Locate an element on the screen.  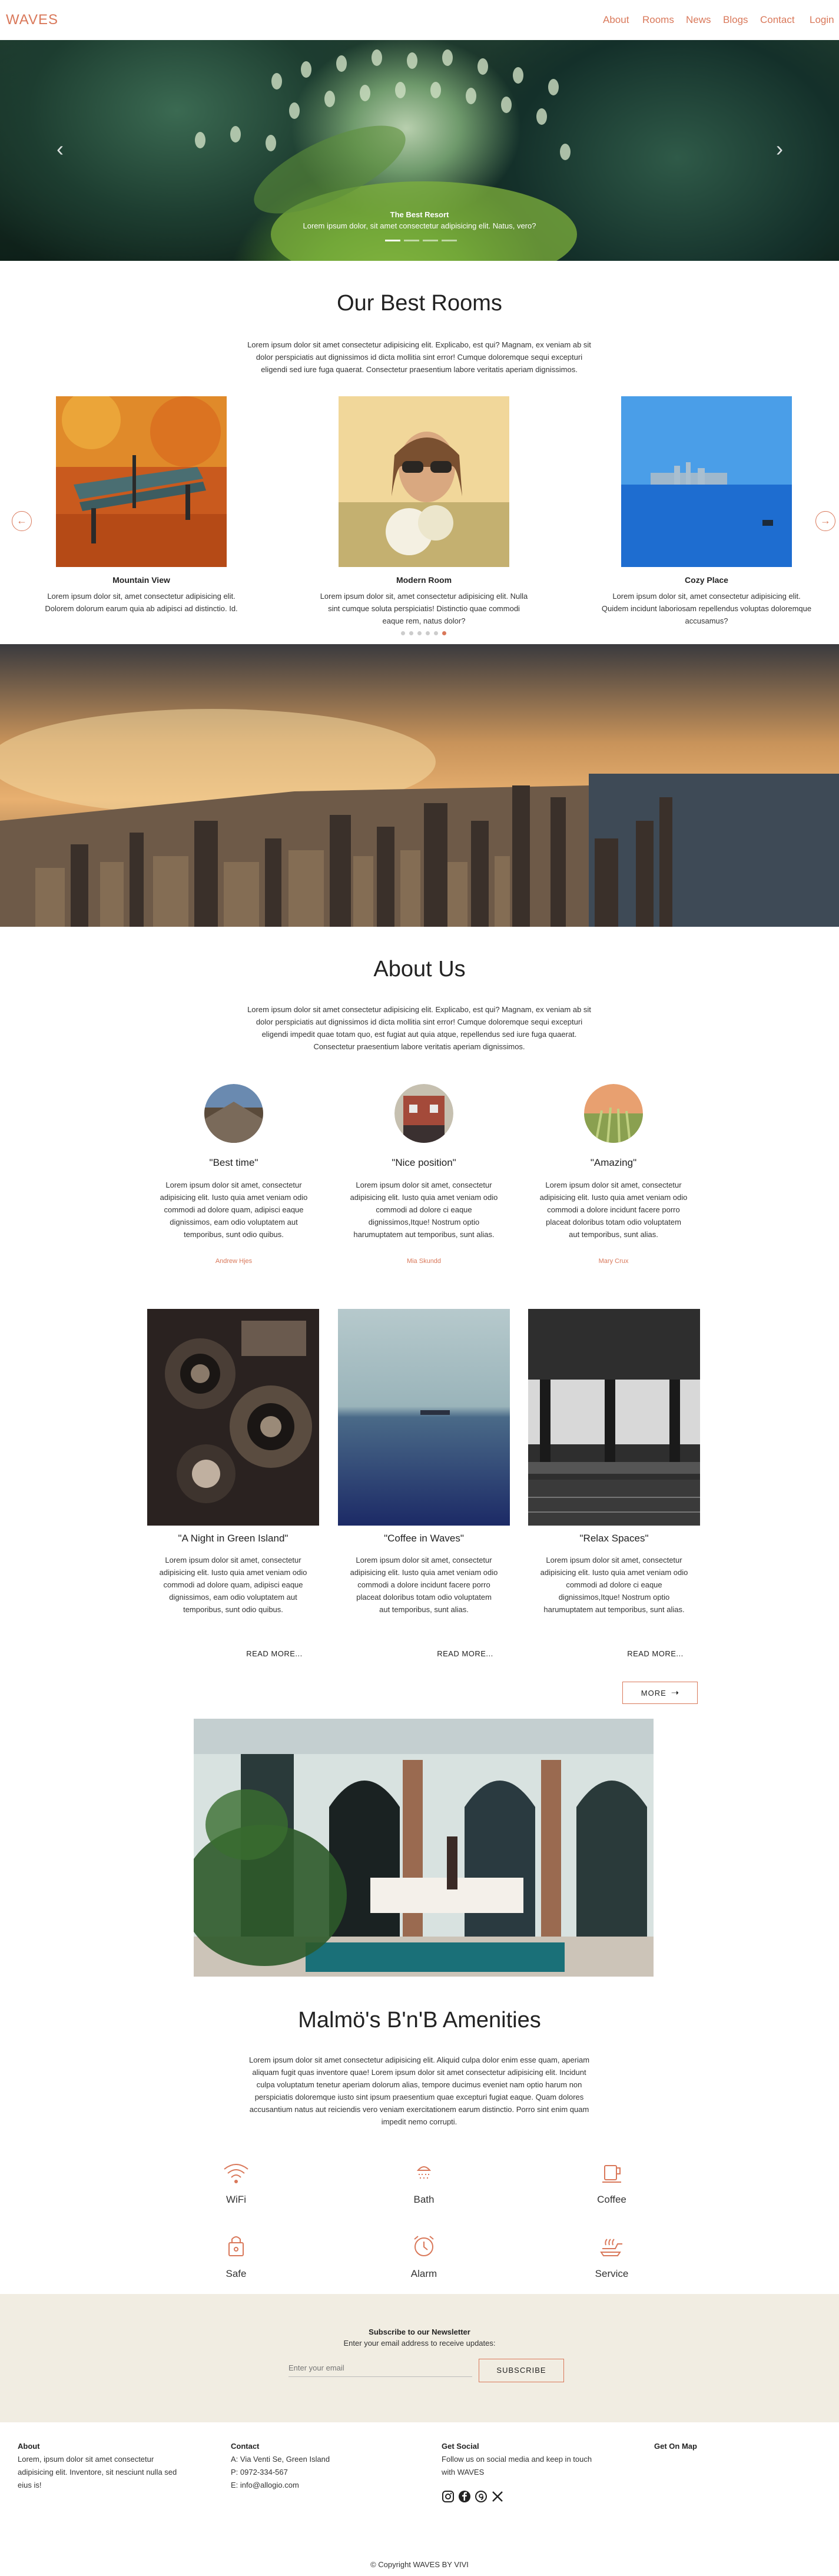
testimonial-quote: "Amazing" is located at coordinates (613, 1162).